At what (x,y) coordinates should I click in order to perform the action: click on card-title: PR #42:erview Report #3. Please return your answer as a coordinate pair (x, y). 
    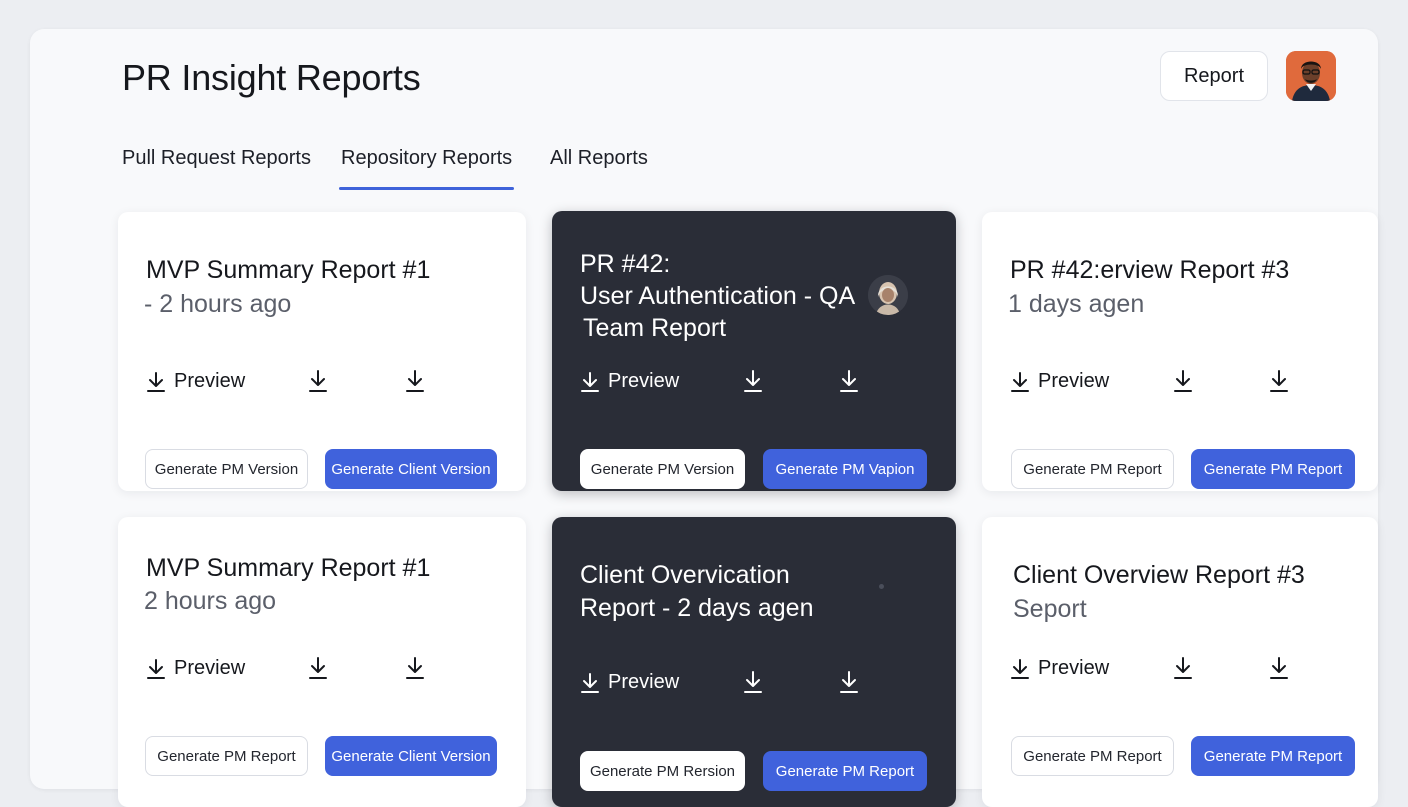
    Looking at the image, I should click on (1150, 270).